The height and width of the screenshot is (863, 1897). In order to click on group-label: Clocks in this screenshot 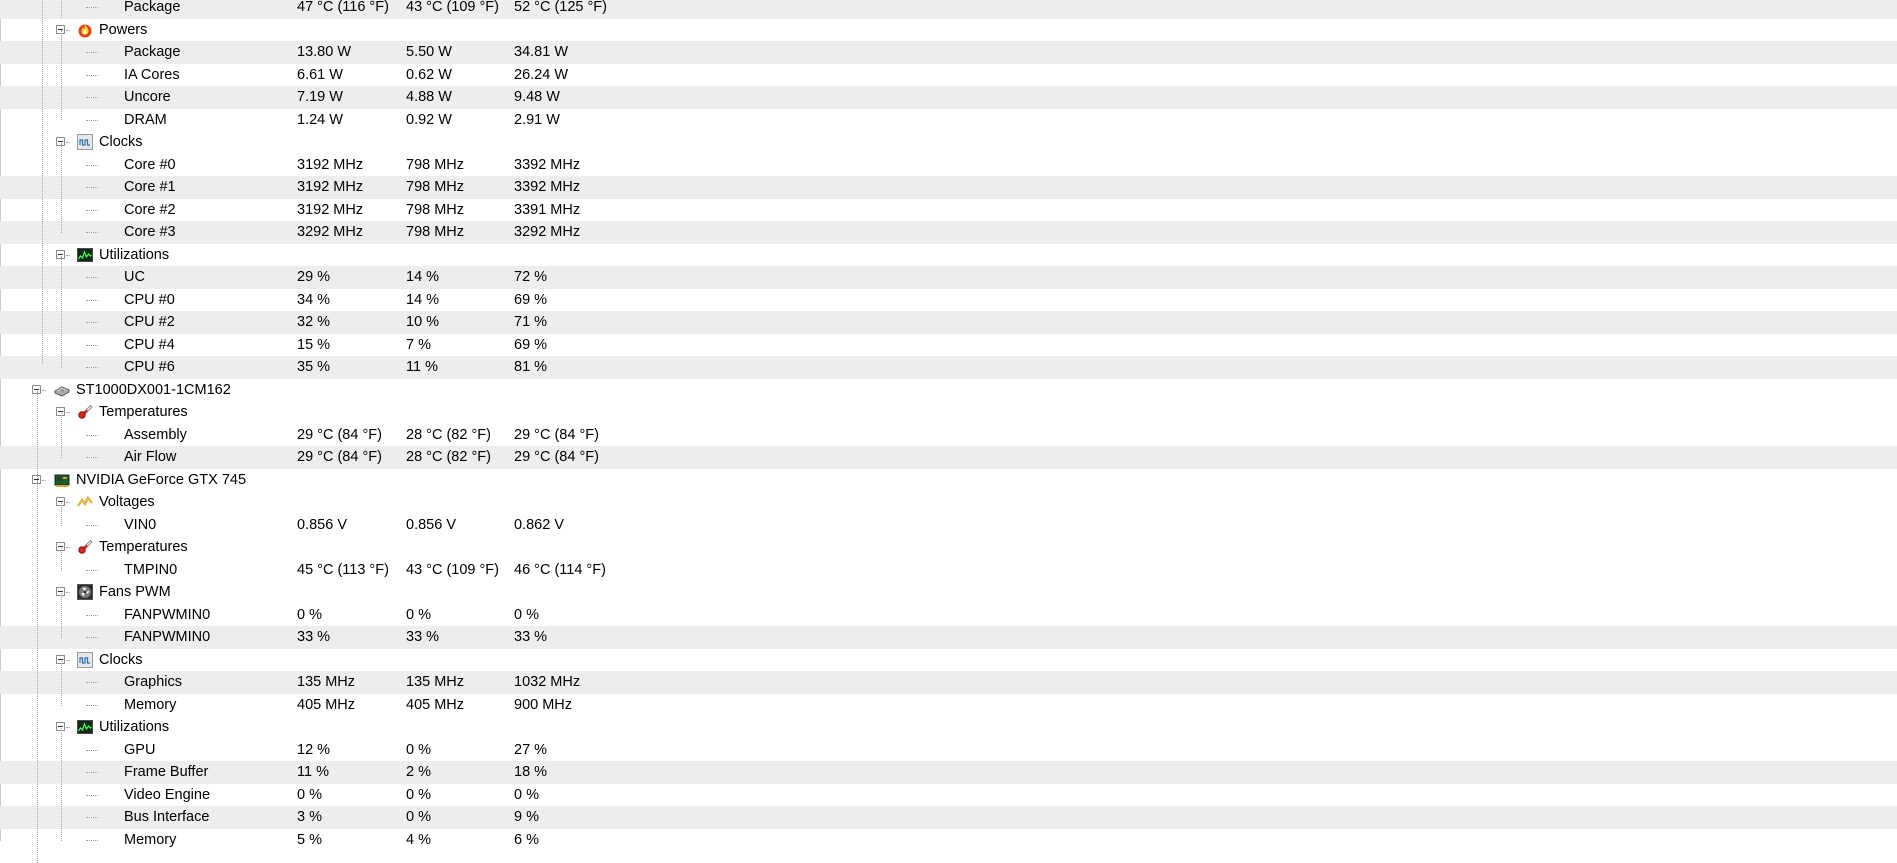, I will do `click(121, 142)`.